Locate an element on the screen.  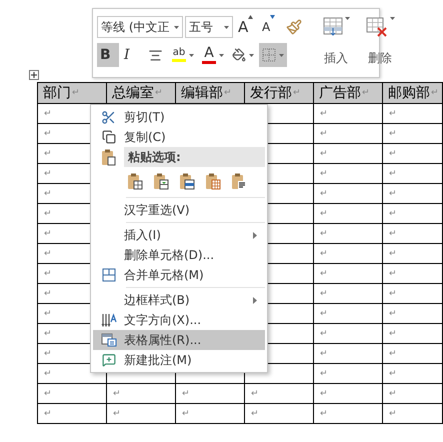
scissors-icon is located at coordinates (108, 117).